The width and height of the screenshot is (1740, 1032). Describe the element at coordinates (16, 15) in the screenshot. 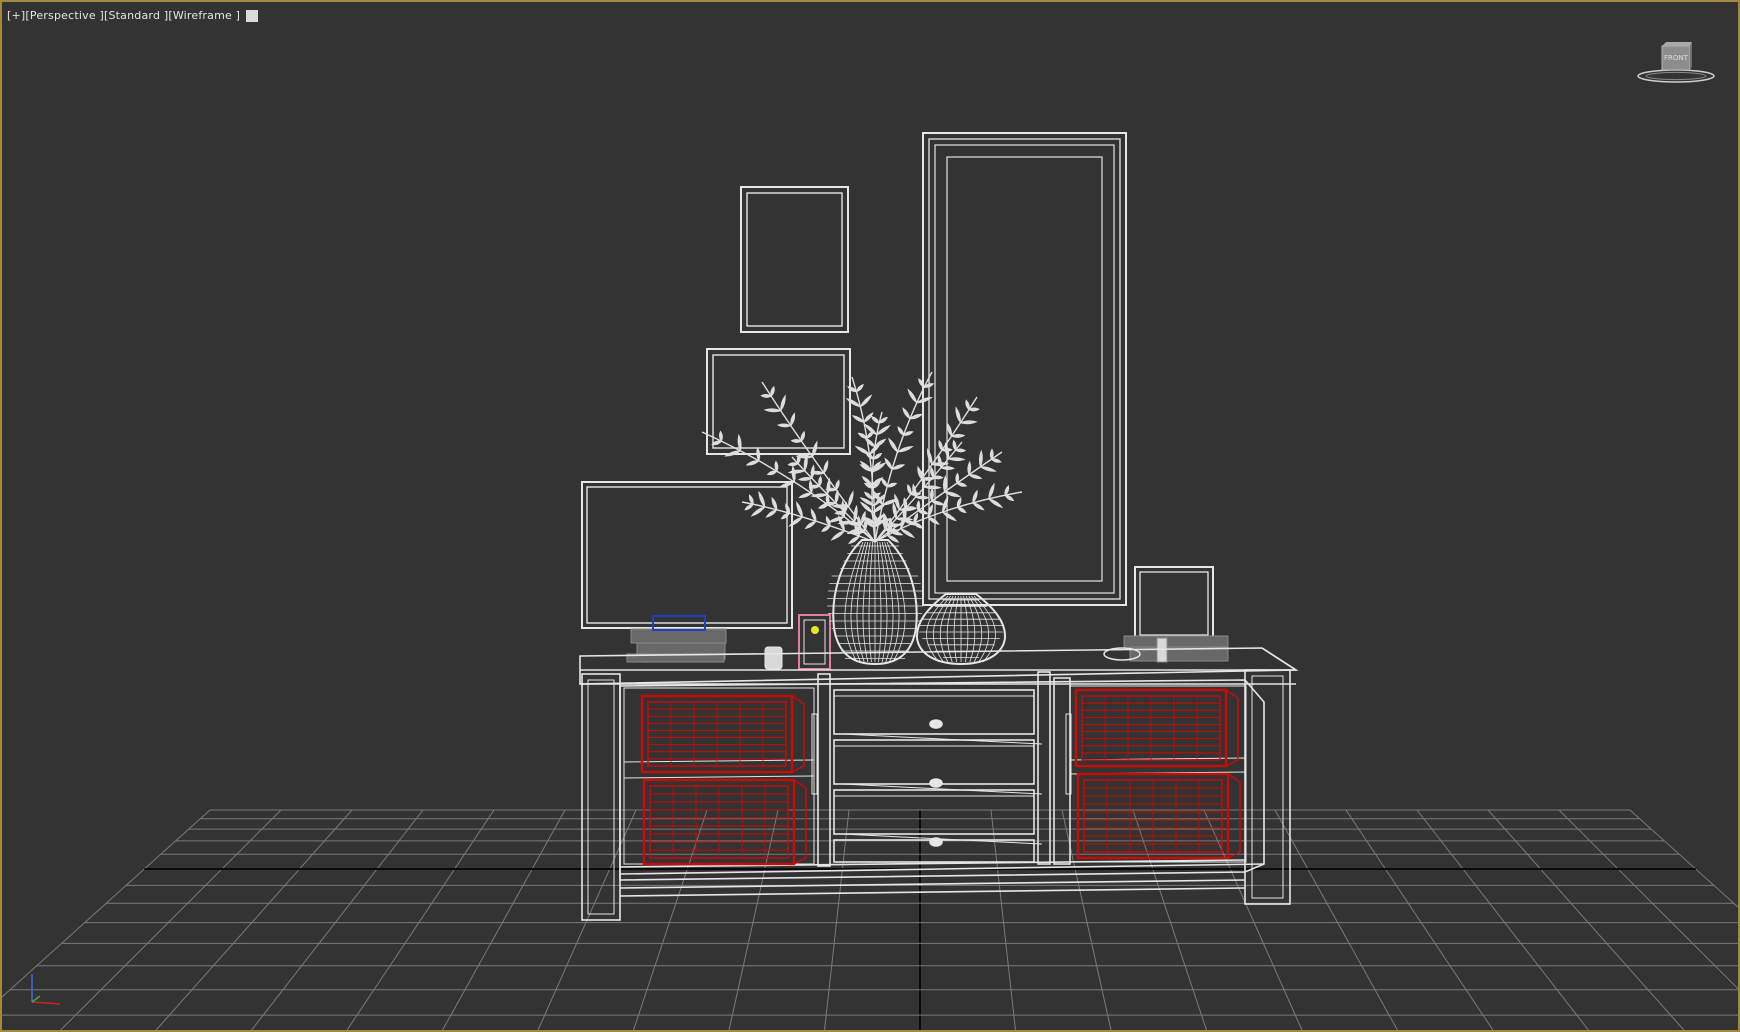

I see `viewport-plus-menu: [+]` at that location.